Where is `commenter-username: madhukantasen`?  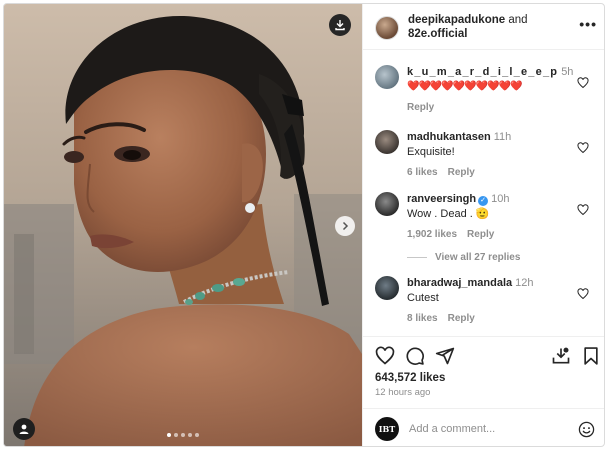
commenter-username: madhukantasen is located at coordinates (449, 137).